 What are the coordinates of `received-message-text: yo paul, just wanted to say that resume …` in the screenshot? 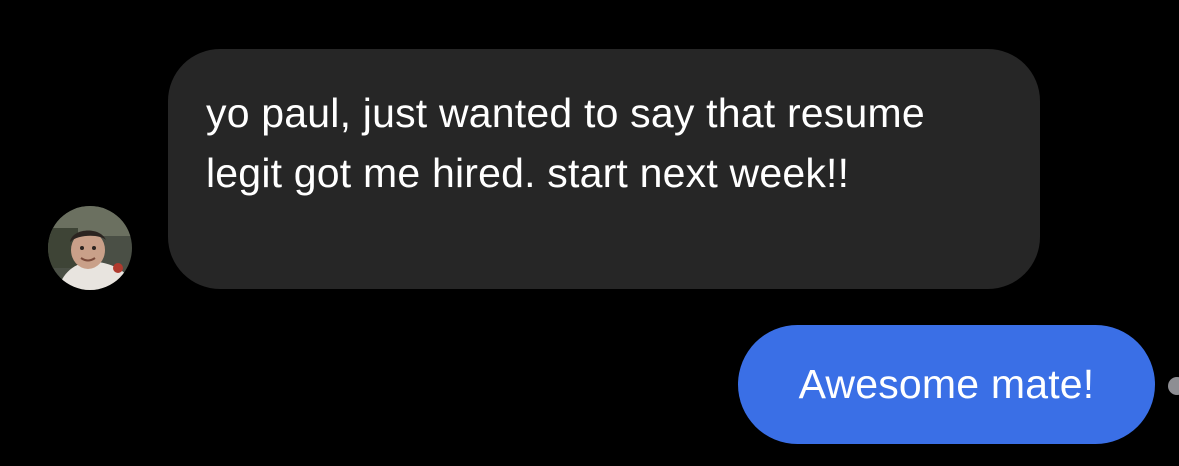 It's located at (565, 143).